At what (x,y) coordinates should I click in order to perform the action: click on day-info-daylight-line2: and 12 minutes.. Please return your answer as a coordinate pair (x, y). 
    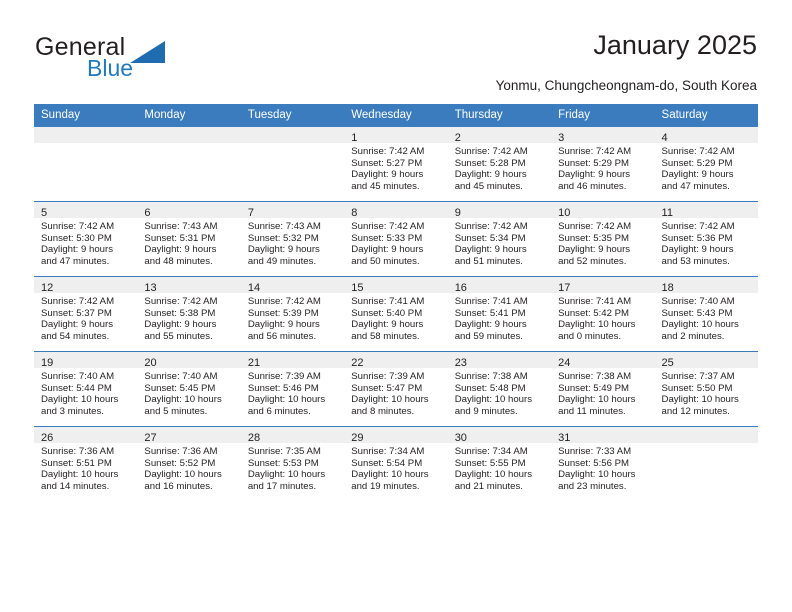
    Looking at the image, I should click on (695, 411).